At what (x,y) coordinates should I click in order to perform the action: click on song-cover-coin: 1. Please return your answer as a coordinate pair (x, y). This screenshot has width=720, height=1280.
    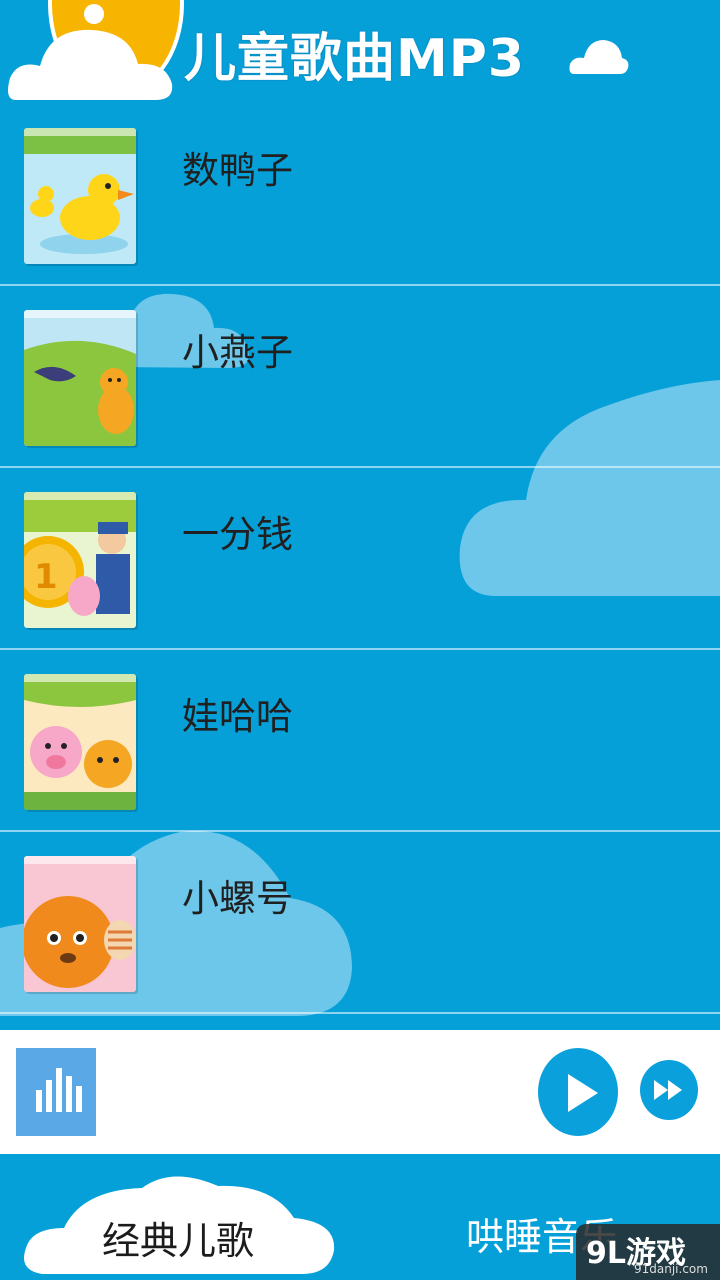
    Looking at the image, I should click on (80, 560).